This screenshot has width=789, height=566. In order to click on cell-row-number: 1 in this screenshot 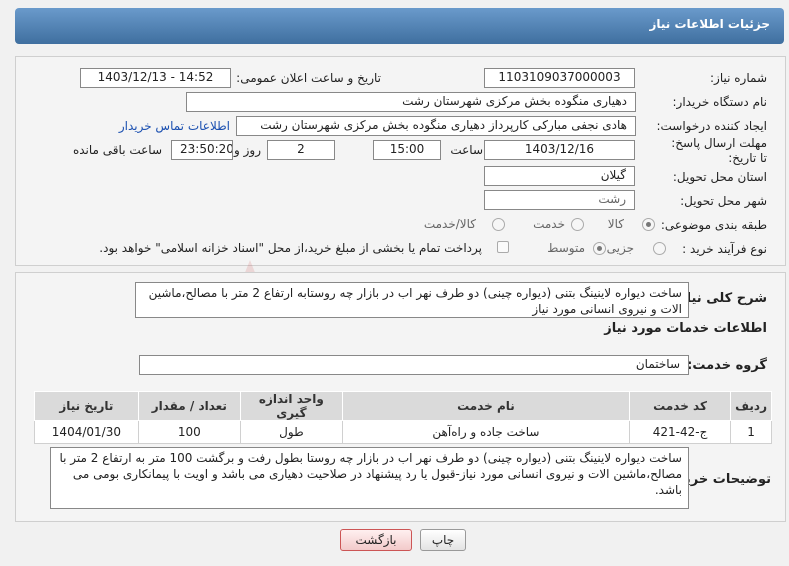, I will do `click(751, 432)`.